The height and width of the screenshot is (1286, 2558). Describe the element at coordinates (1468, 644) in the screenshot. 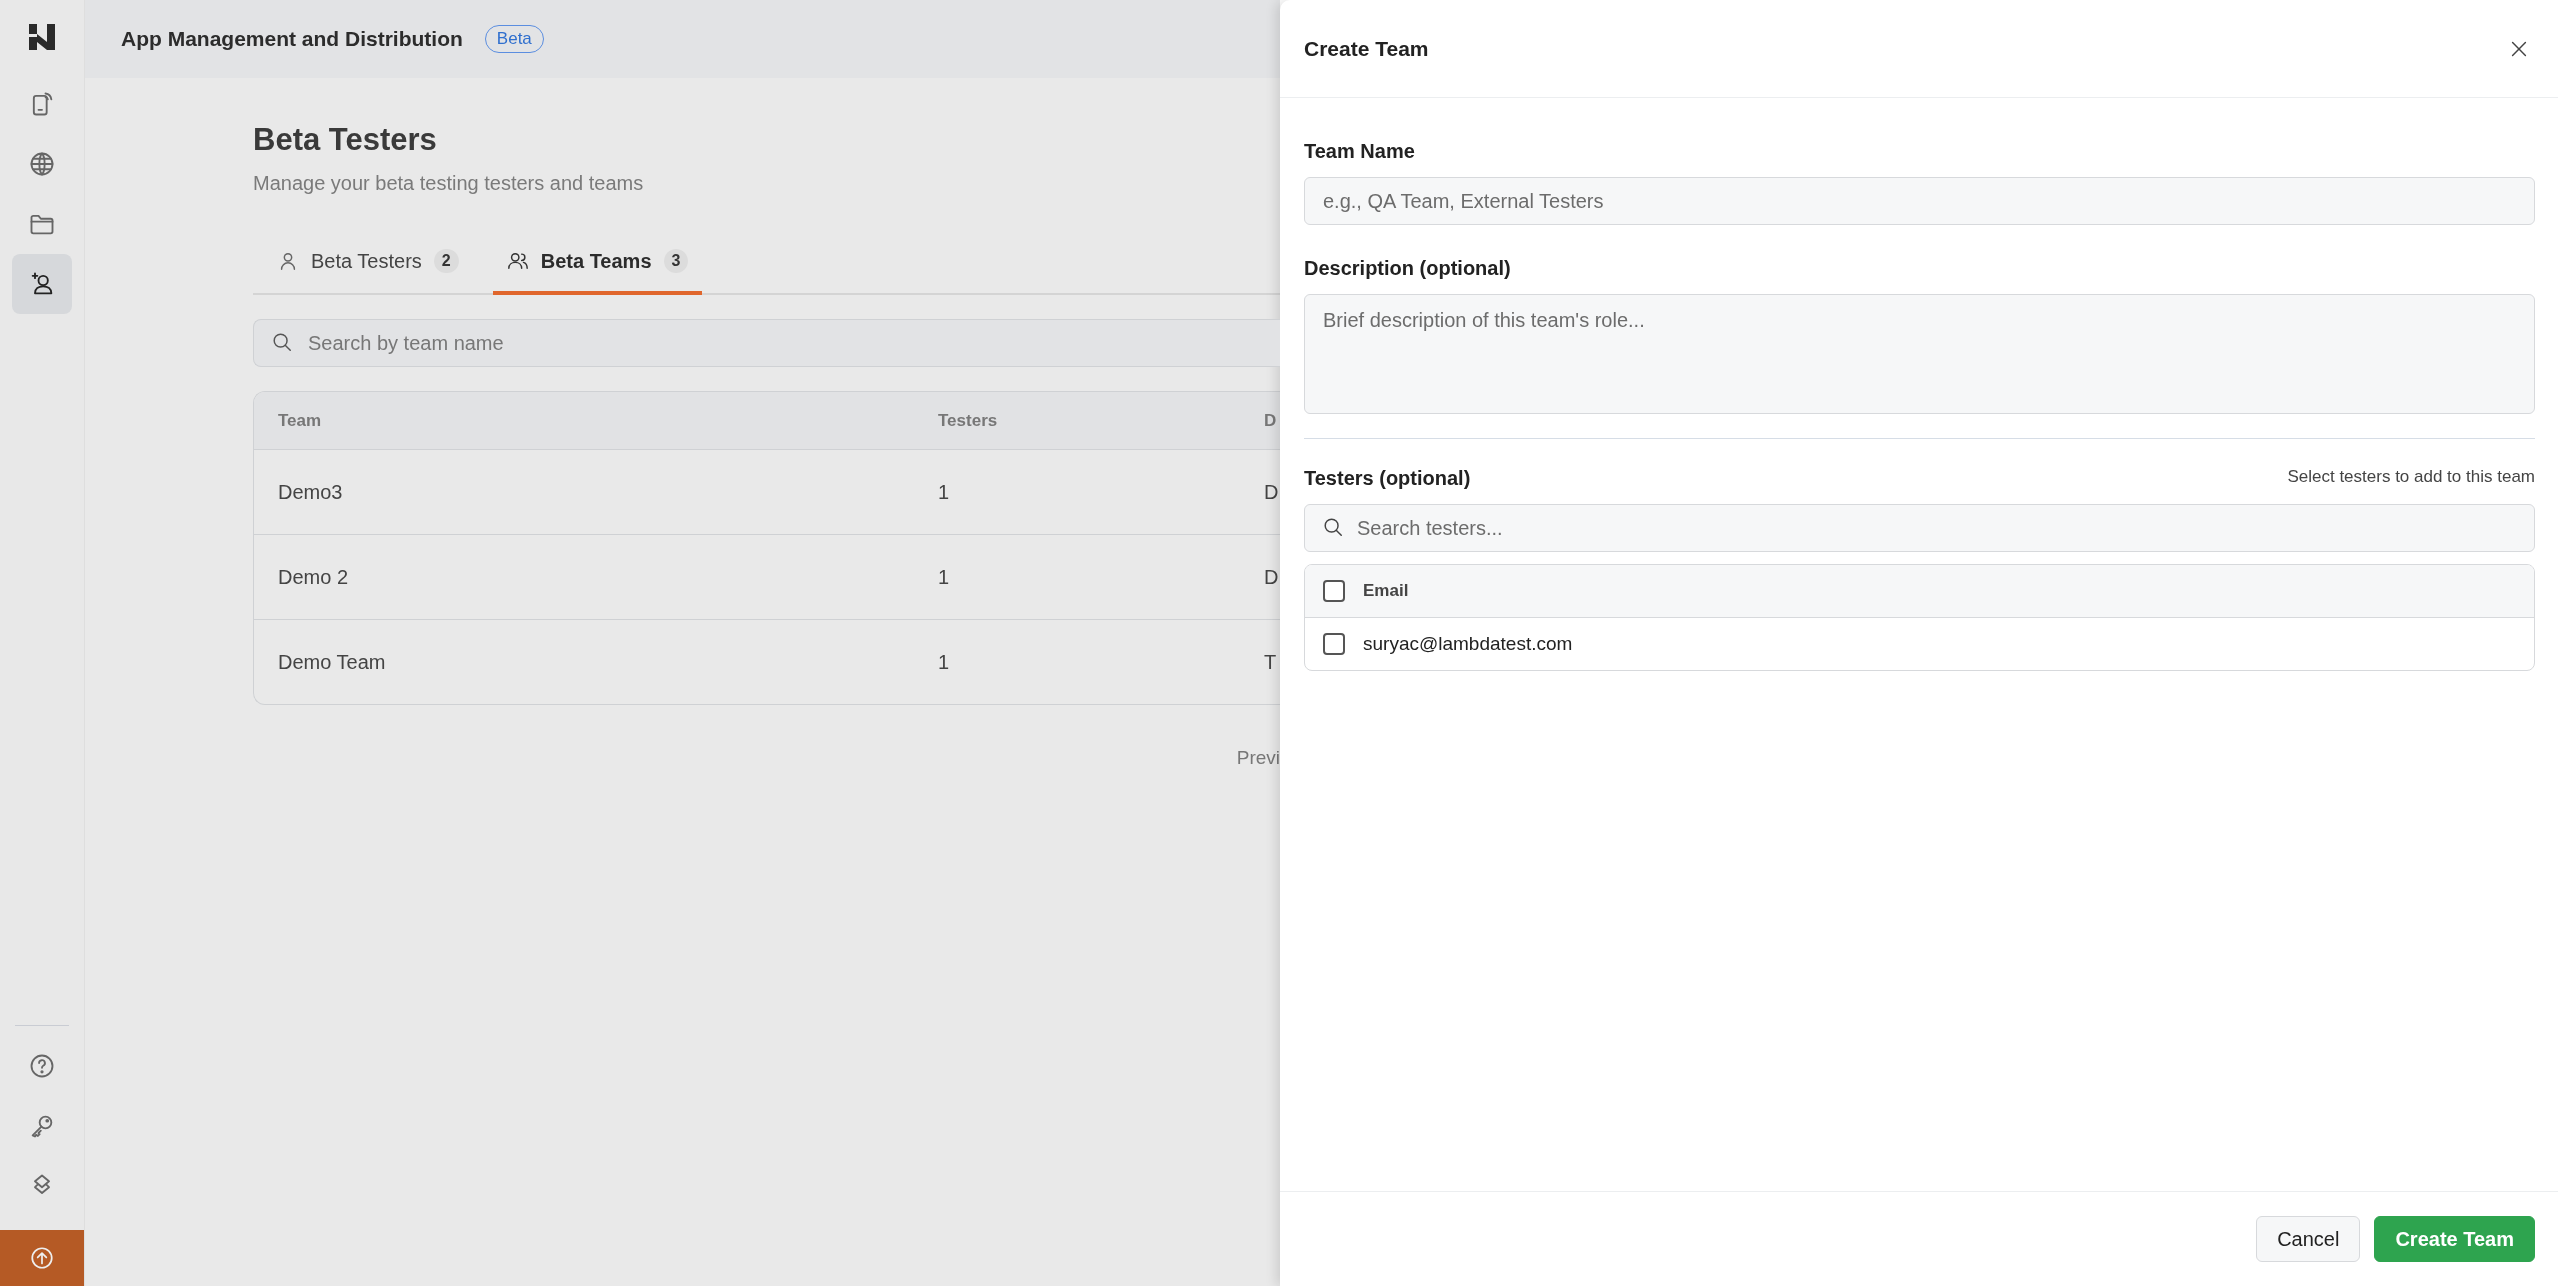

I see `email-text: suryac@lambdatest.com` at that location.